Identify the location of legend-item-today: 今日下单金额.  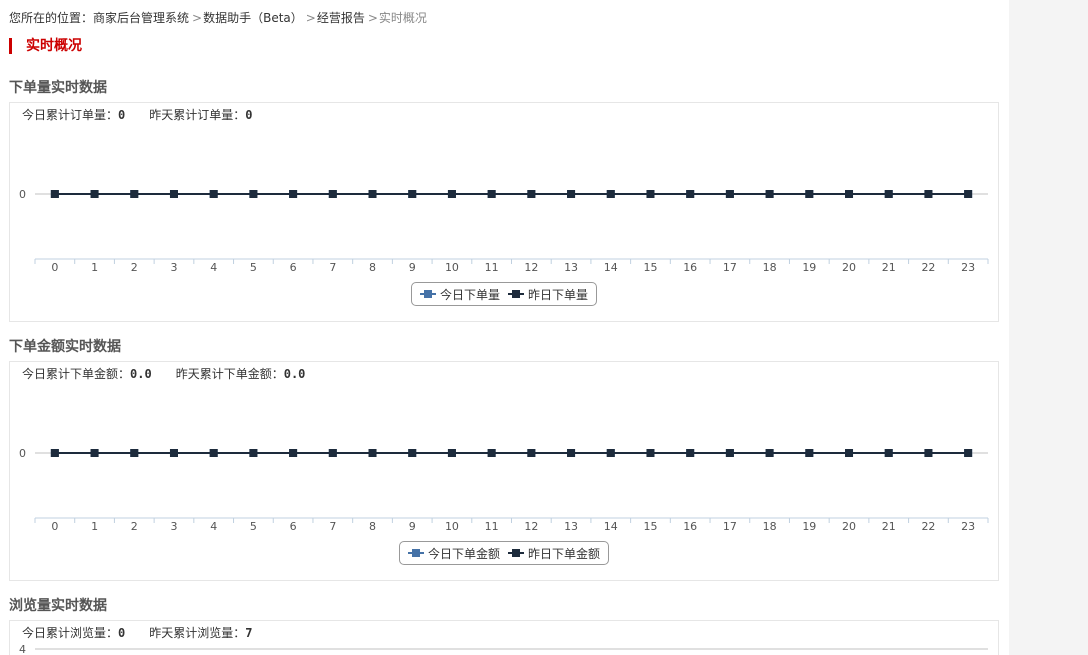
(454, 553).